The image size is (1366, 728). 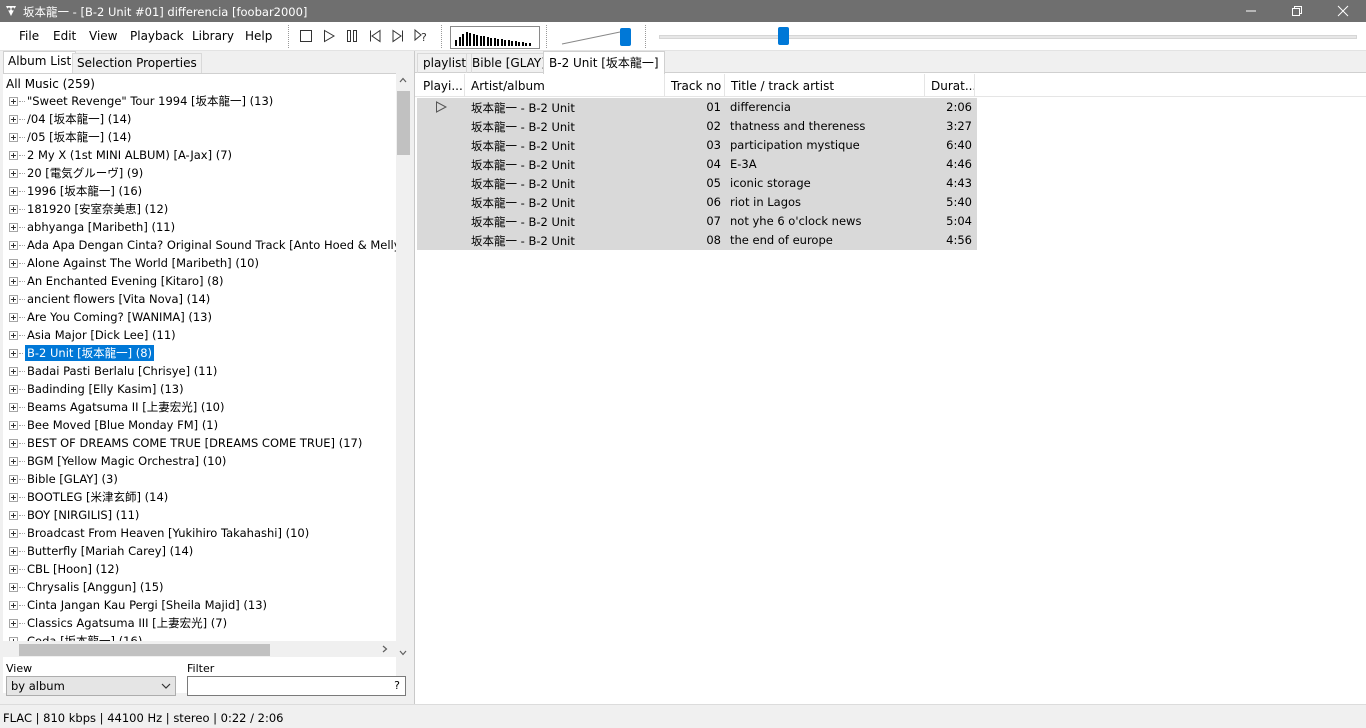 I want to click on tree-item: Bee Moved [Blue Monday FM] (1), so click(x=199, y=425).